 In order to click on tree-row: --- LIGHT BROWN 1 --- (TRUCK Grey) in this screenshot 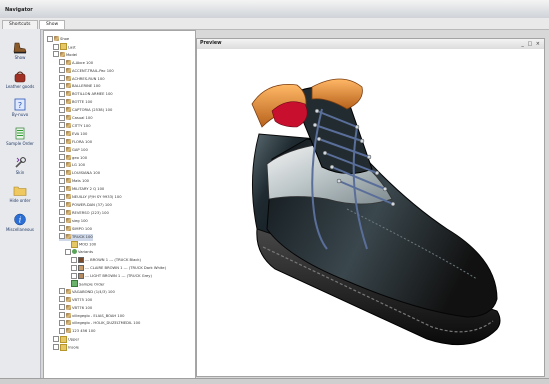, I will do `click(111, 276)`.